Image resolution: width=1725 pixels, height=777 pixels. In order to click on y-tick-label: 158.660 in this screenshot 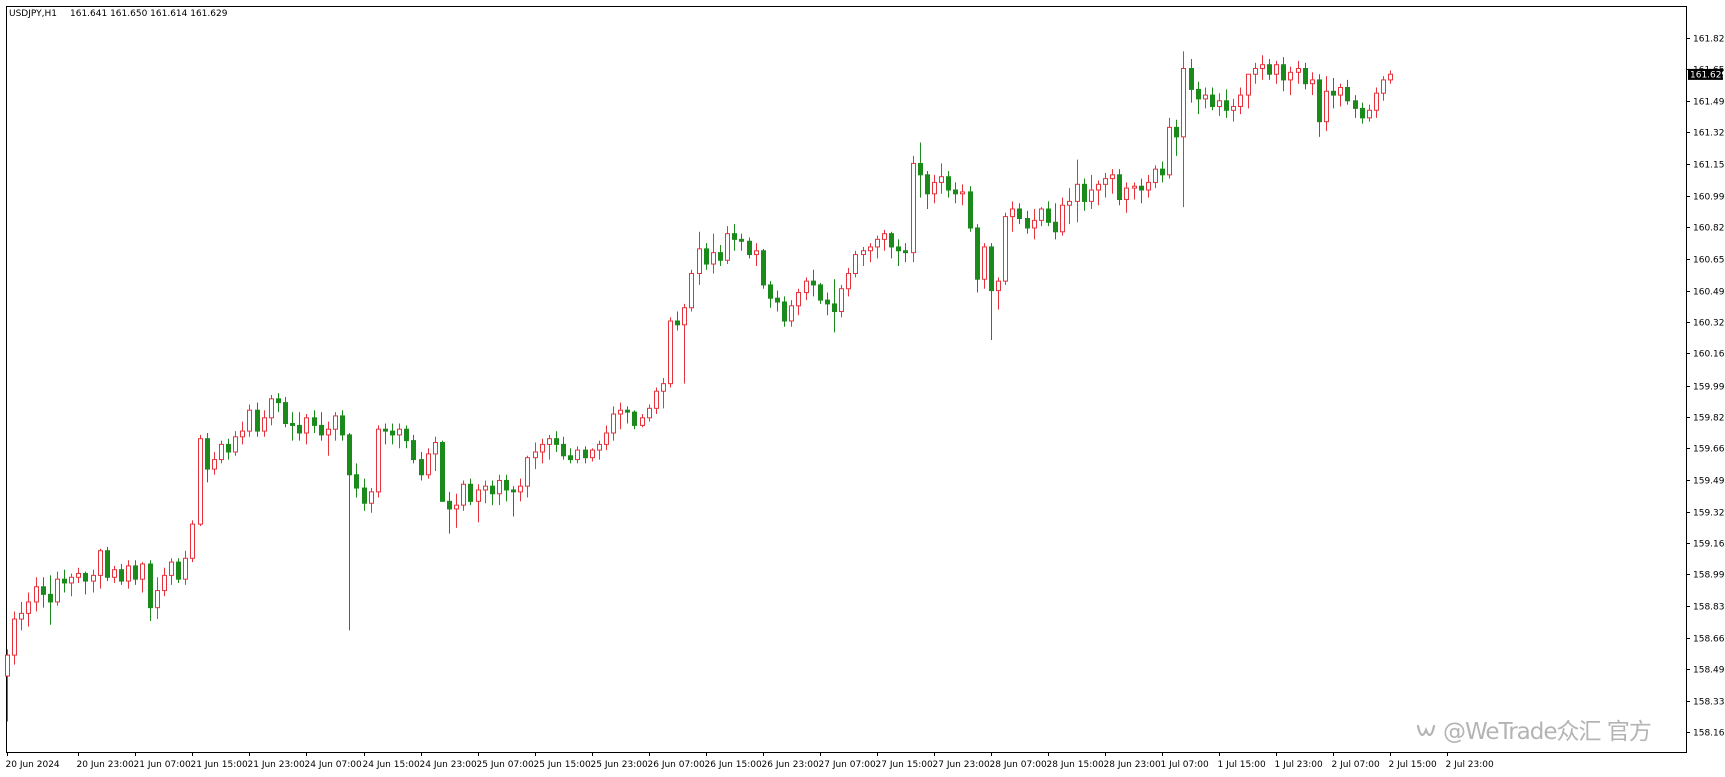, I will do `click(1709, 640)`.